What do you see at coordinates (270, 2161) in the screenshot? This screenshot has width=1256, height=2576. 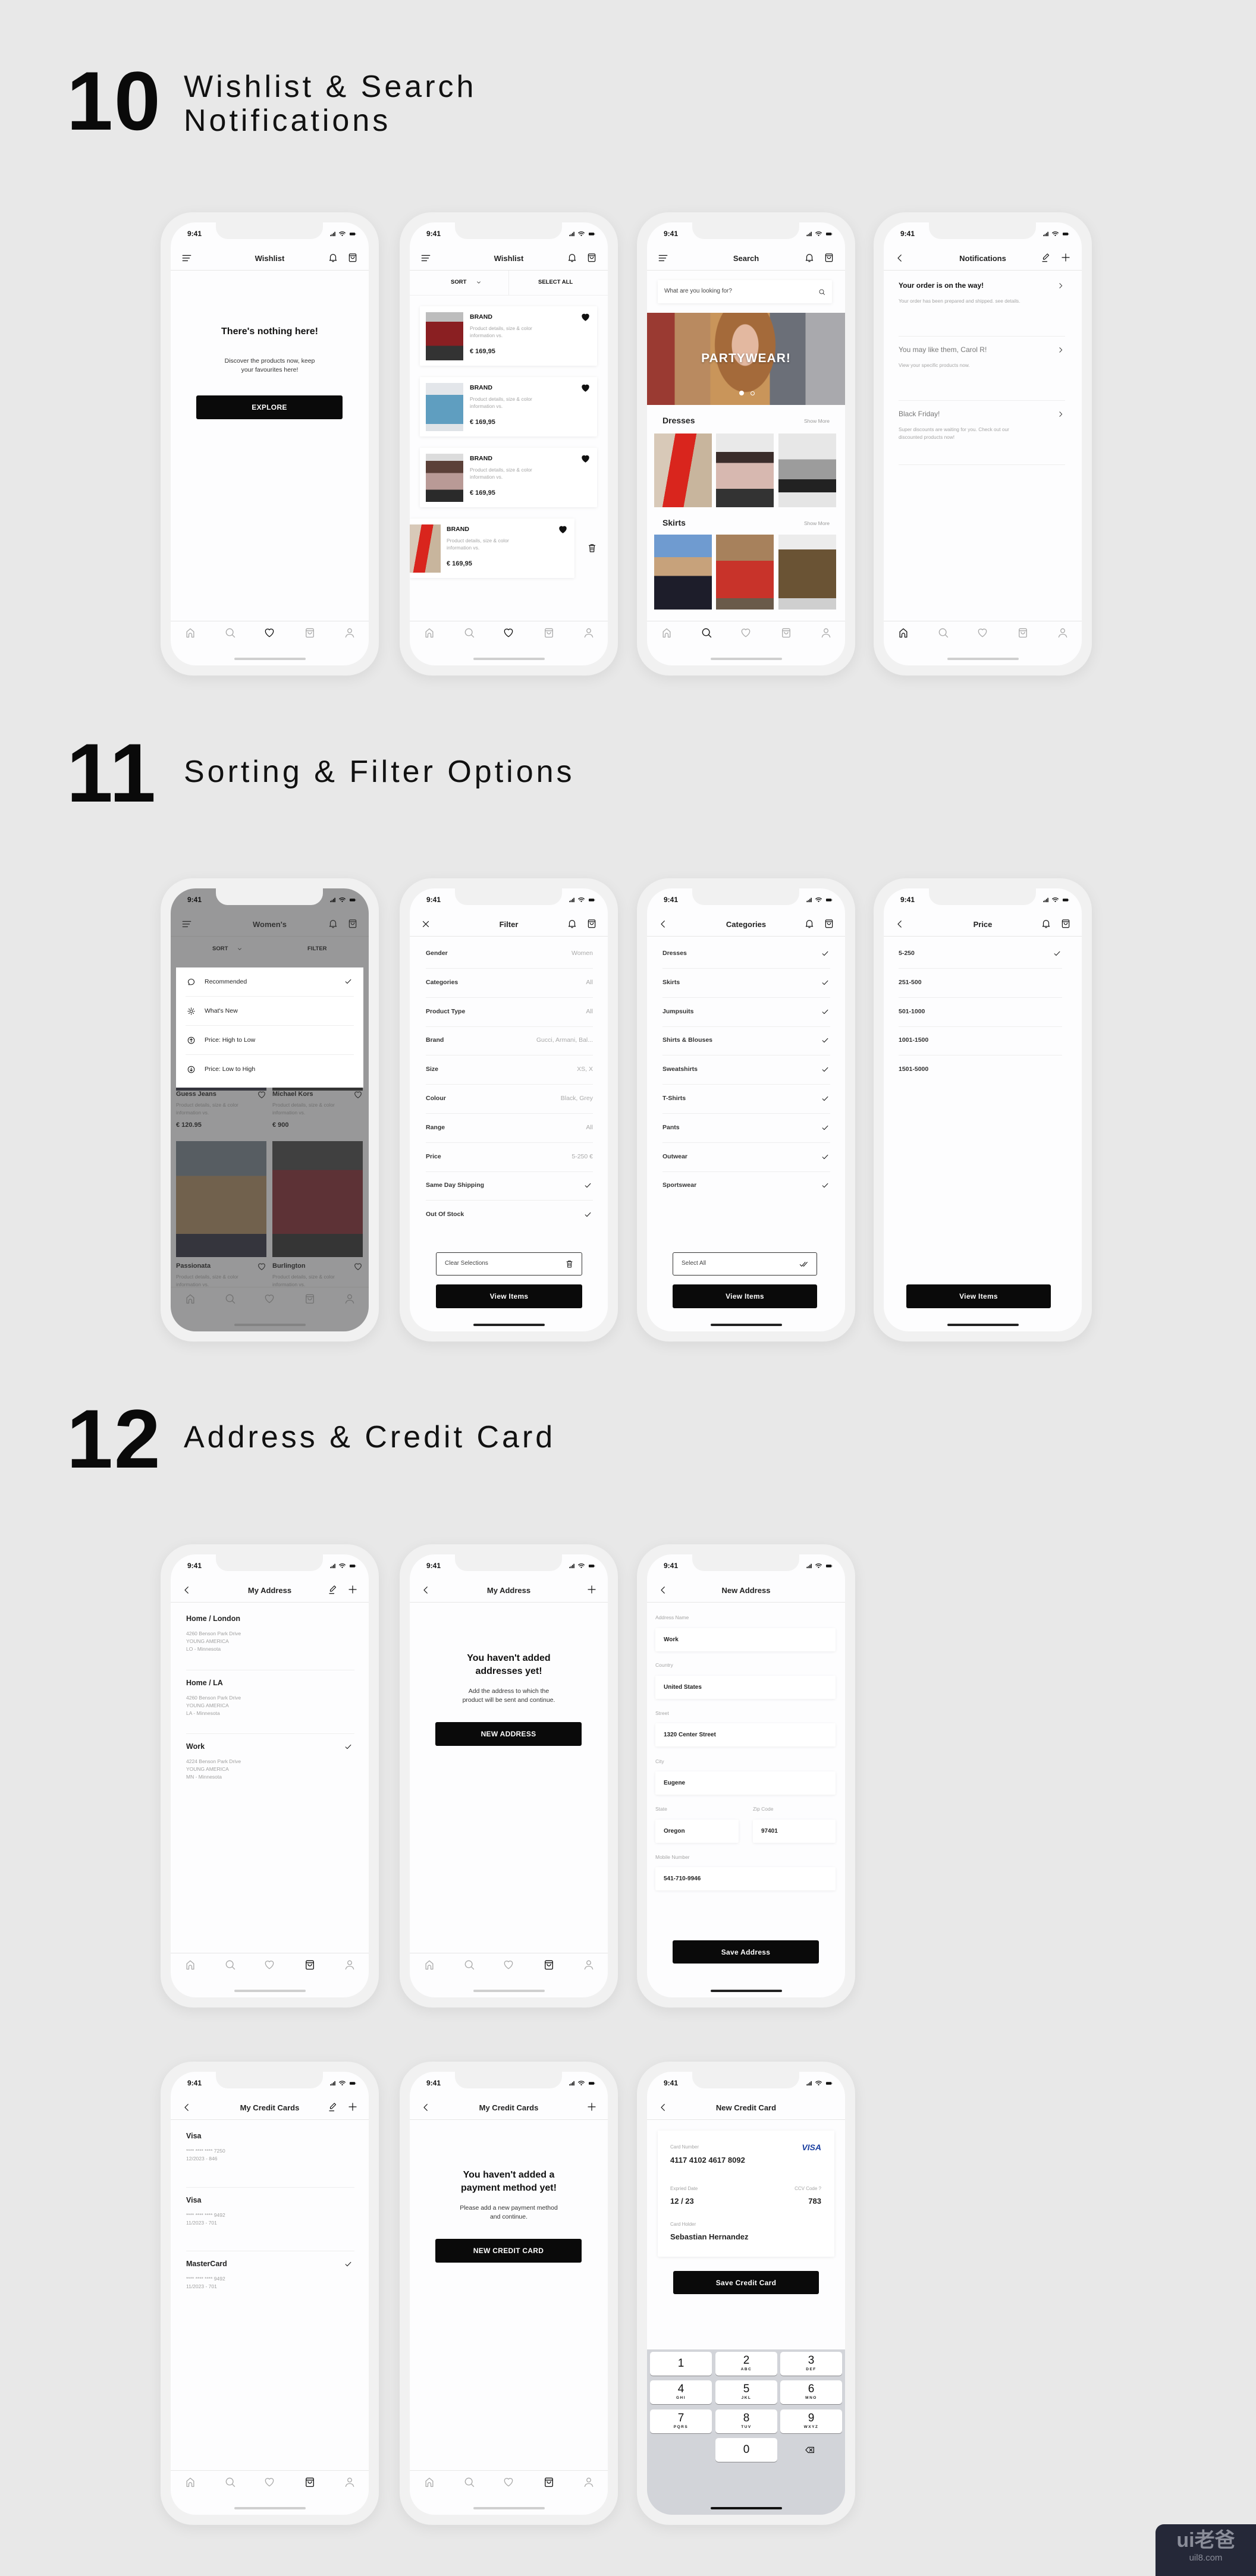 I see `saved-item: Visa **** **** **** 7250 12/2023 - 846` at bounding box center [270, 2161].